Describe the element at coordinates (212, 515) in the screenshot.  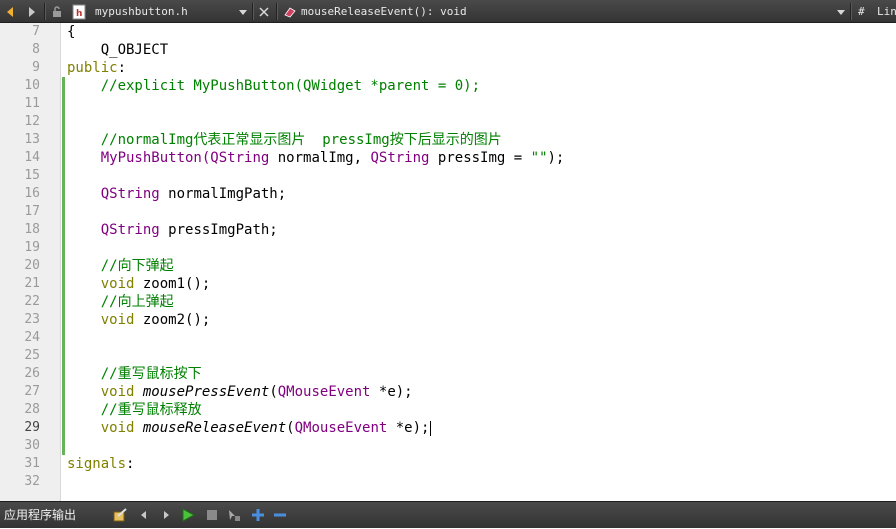
I see `stop-icon` at that location.